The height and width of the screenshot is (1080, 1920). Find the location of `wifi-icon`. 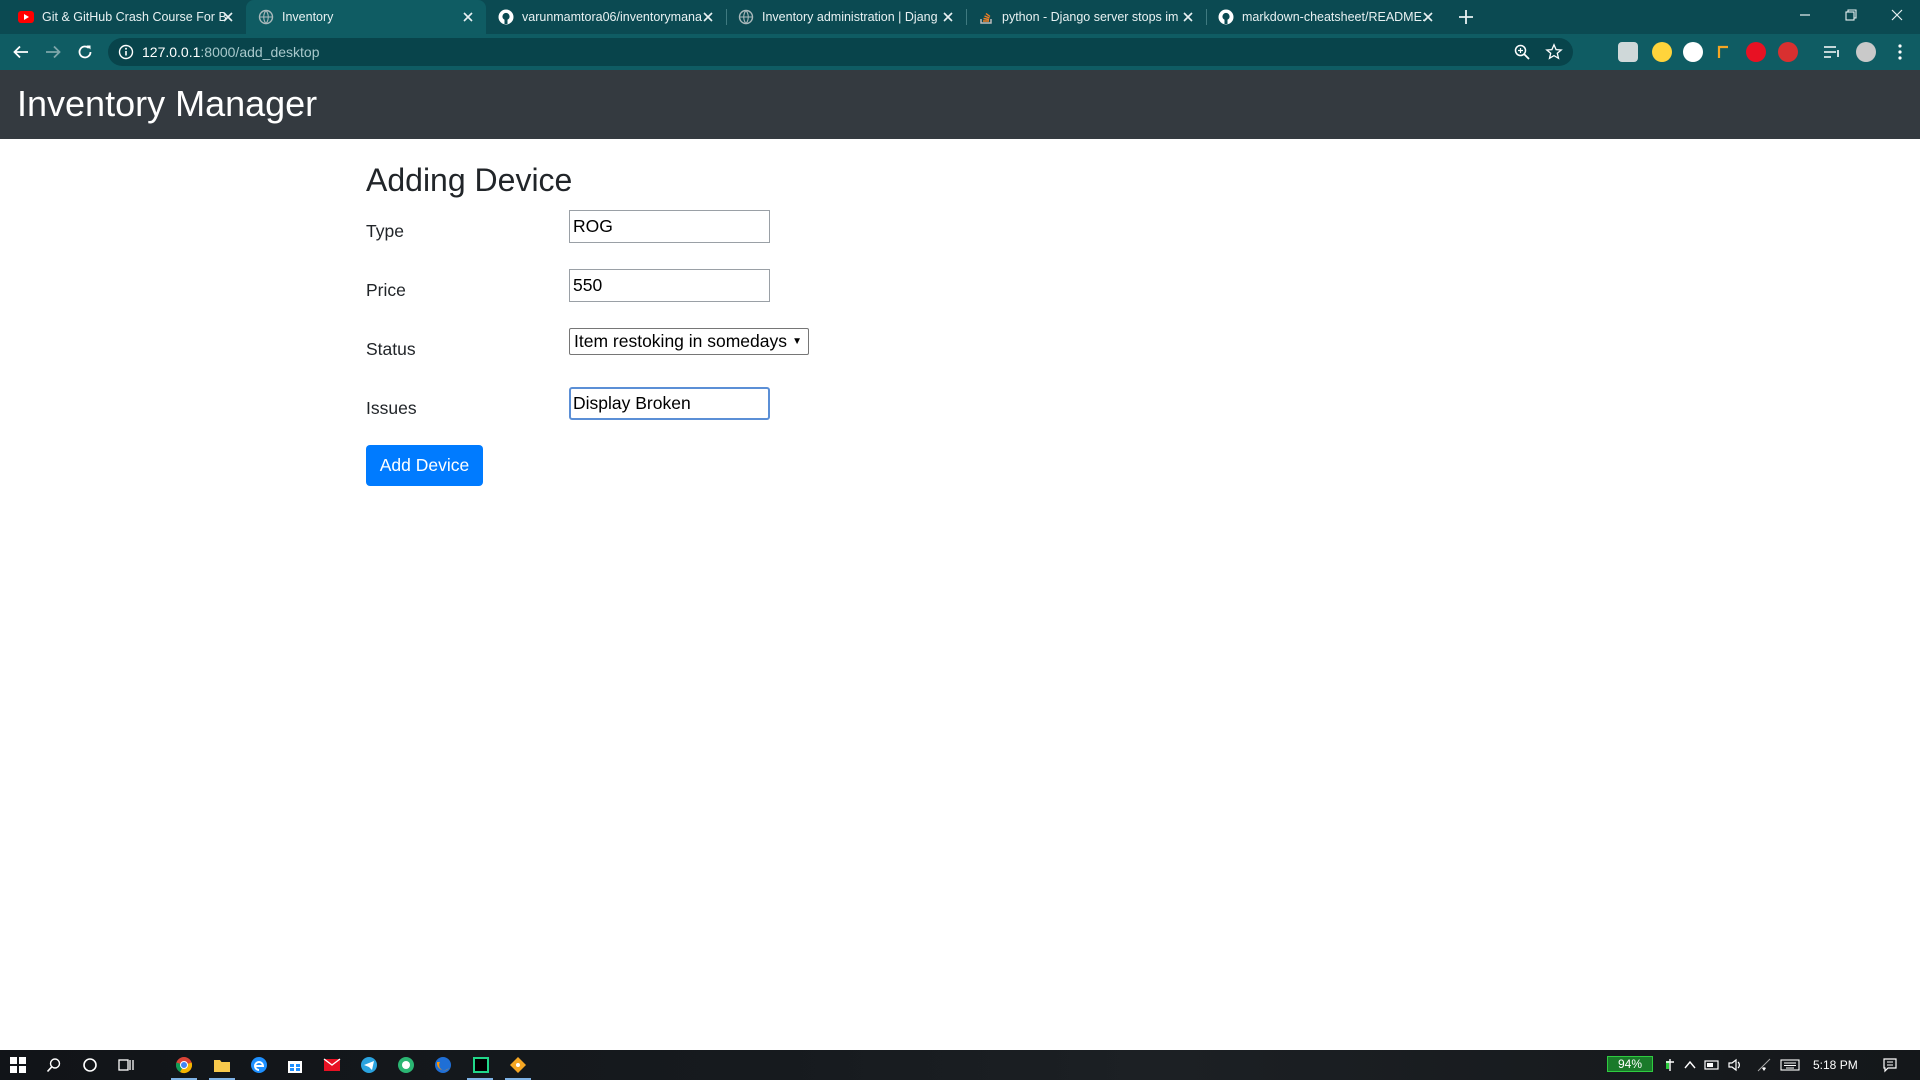

wifi-icon is located at coordinates (1764, 1065).